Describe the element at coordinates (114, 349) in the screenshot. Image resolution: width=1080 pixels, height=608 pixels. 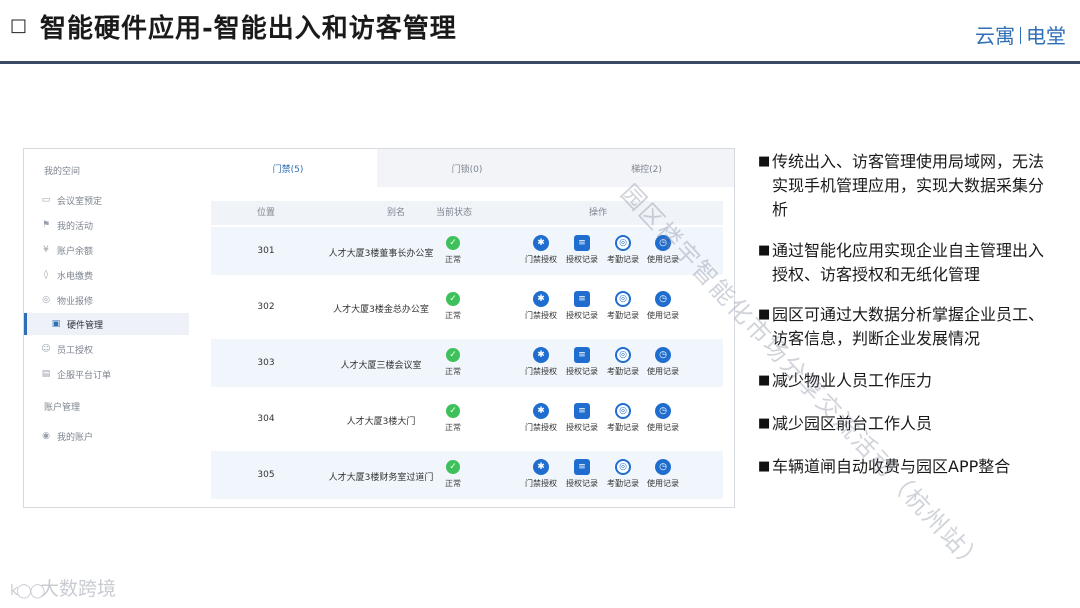
I see `sidebar-item-employee-auth: ☺ 员工授权` at that location.